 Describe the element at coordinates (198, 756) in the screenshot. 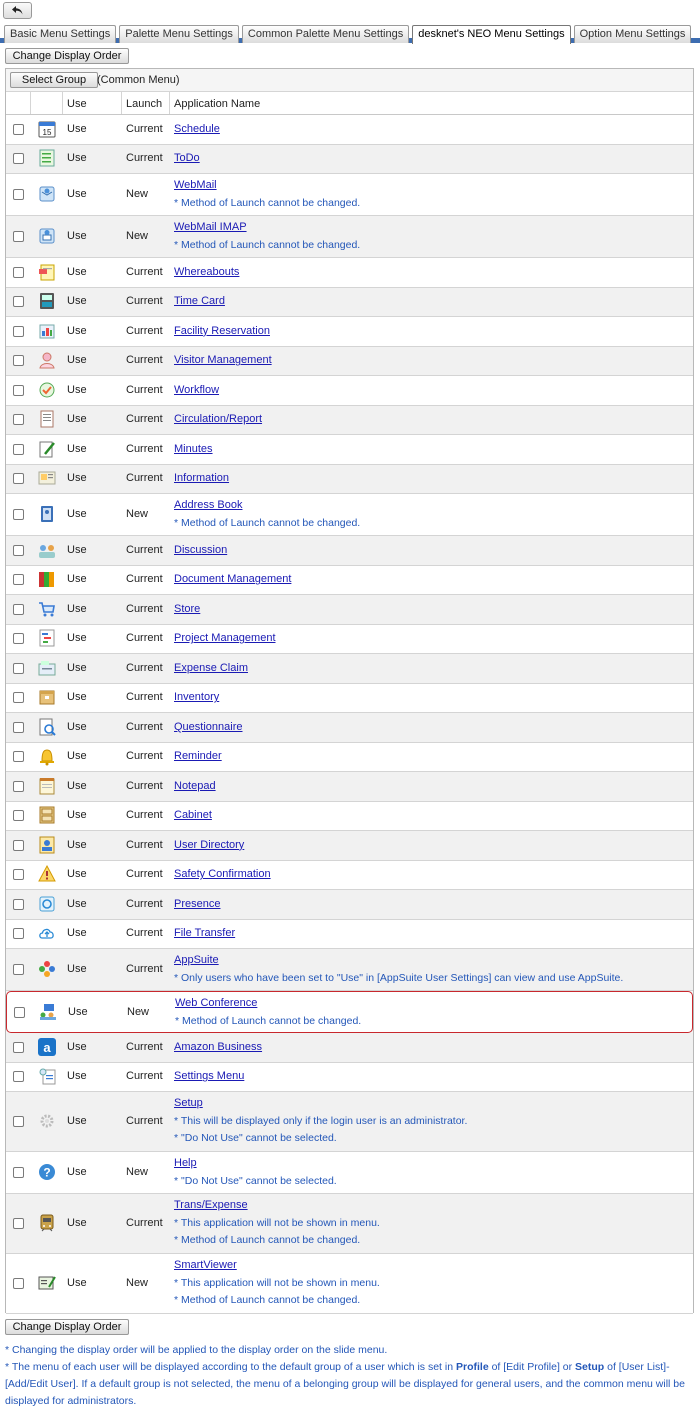

I see `application-name-link: Reminder` at that location.